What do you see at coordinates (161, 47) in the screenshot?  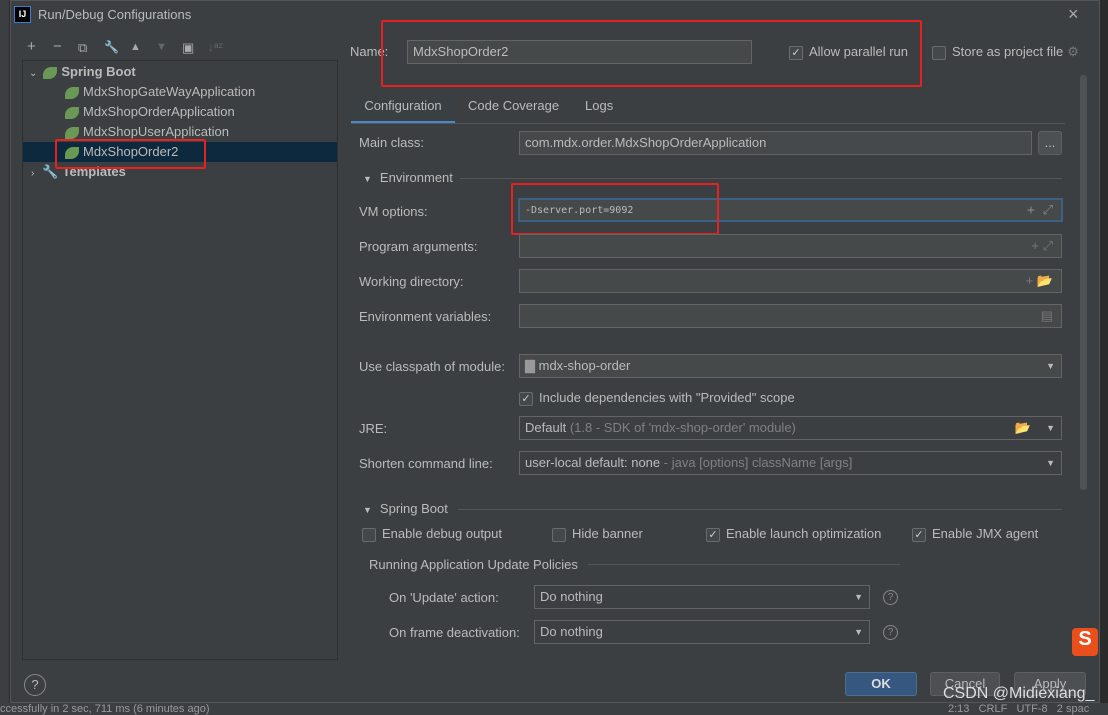 I see `move-down-icon: ▼` at bounding box center [161, 47].